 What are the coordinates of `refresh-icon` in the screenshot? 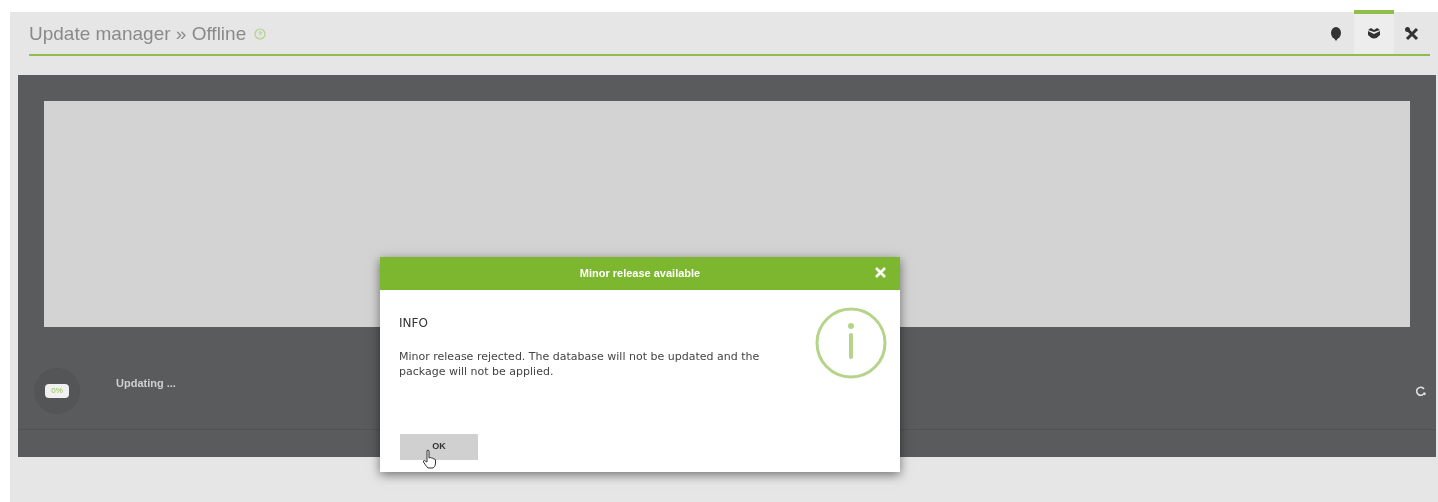 It's located at (1421, 390).